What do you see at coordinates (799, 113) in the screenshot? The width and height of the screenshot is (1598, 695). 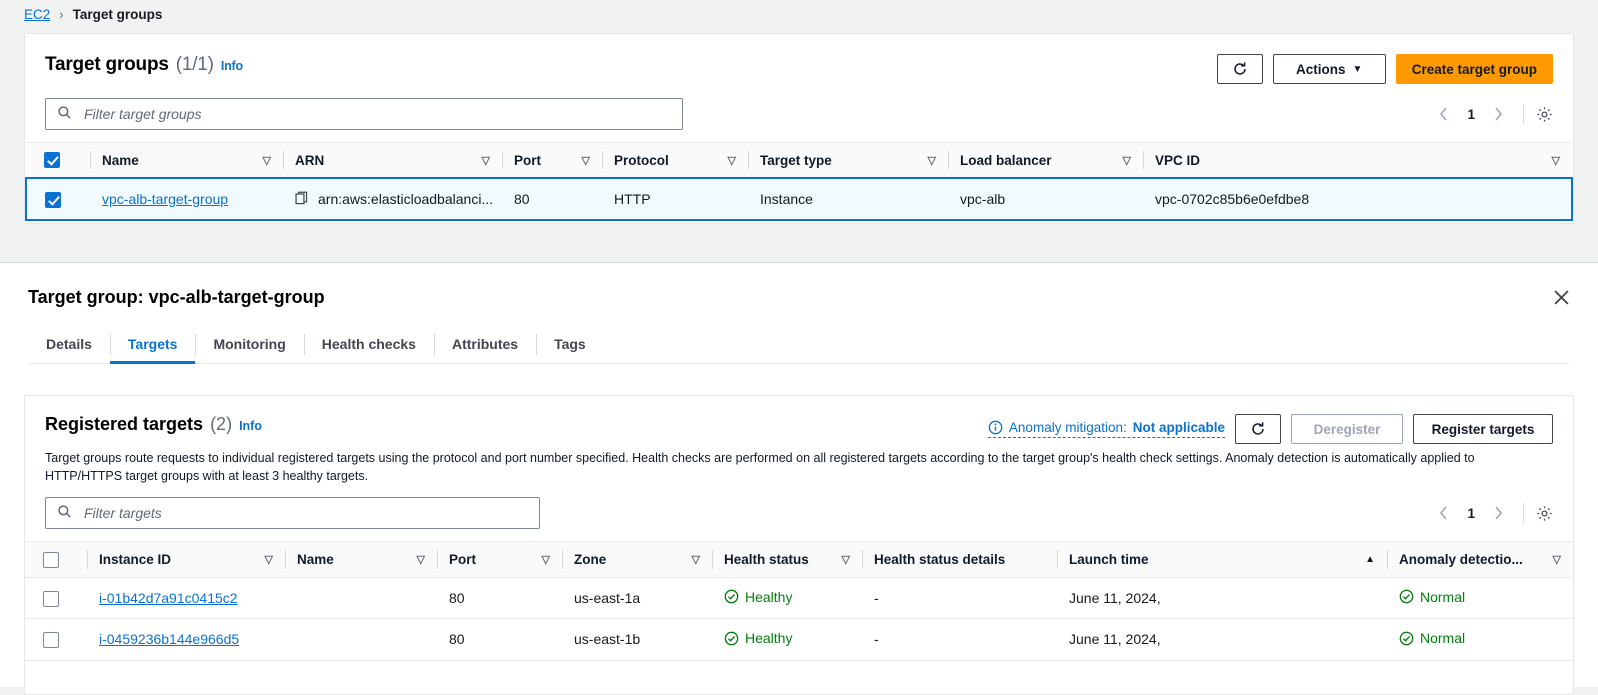 I see `target-groups-filter-row: 1` at bounding box center [799, 113].